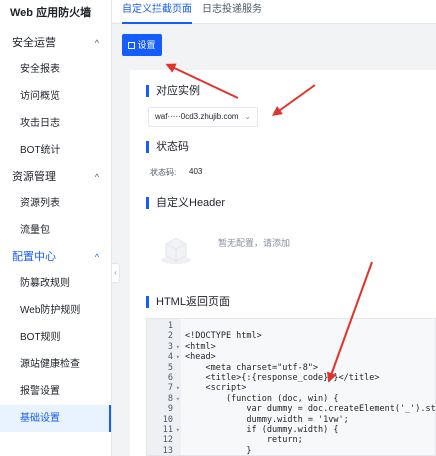  I want to click on sidebar-group-resource-mgmt: 资源管理 ^, so click(55, 177).